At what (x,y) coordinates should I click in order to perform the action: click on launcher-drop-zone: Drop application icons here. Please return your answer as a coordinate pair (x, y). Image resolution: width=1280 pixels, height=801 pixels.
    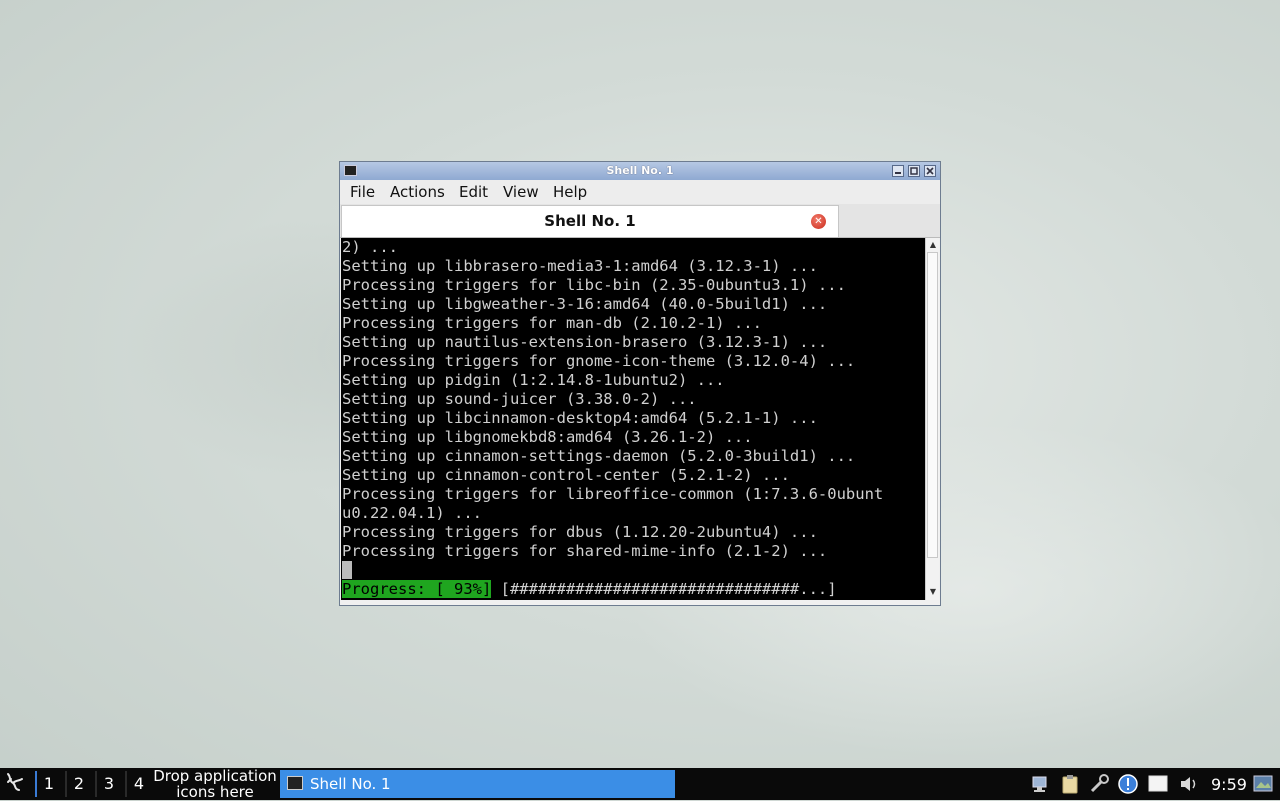
    Looking at the image, I should click on (215, 784).